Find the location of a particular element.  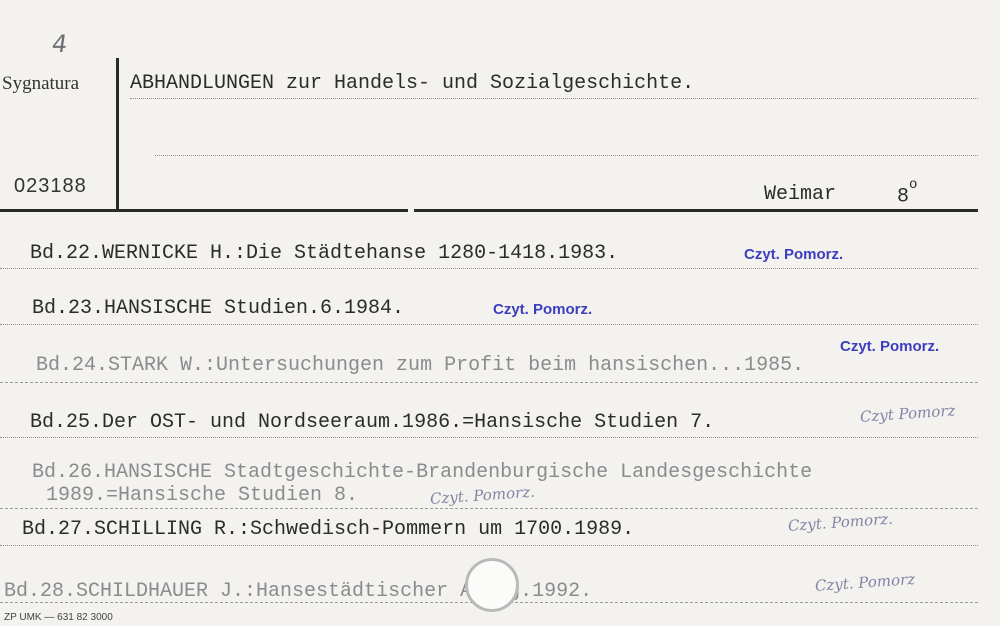

entry-text: Bd.23.HANSISCHE Studien.6.1984. is located at coordinates (218, 308).